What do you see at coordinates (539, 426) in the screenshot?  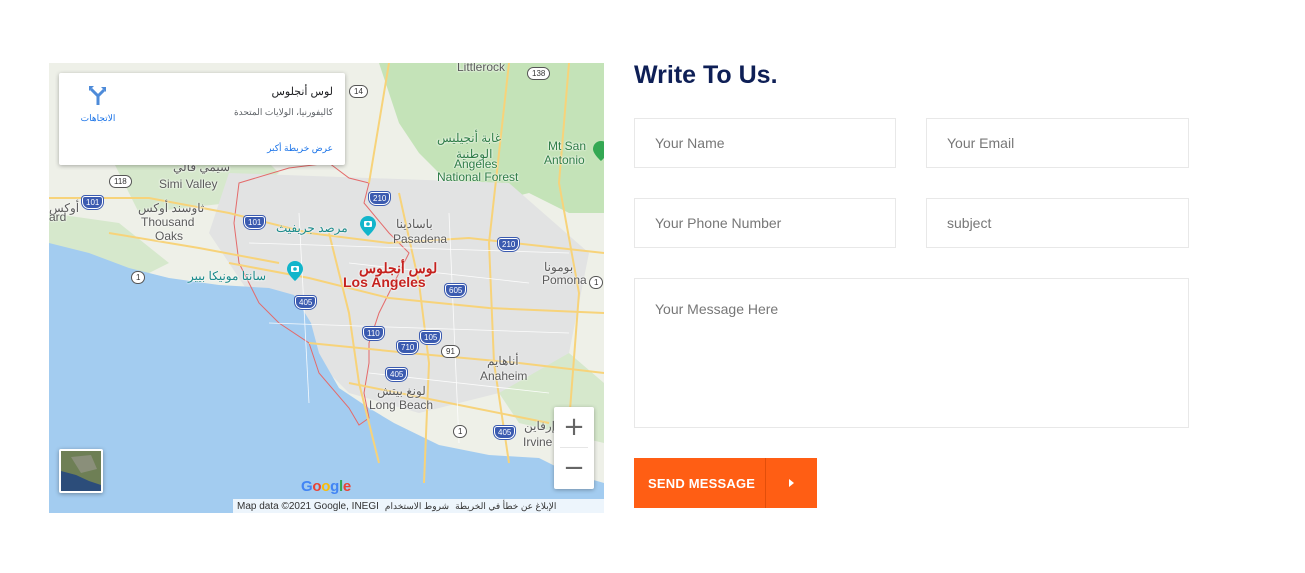 I see `map-label-irvine-ar: إرفاين` at bounding box center [539, 426].